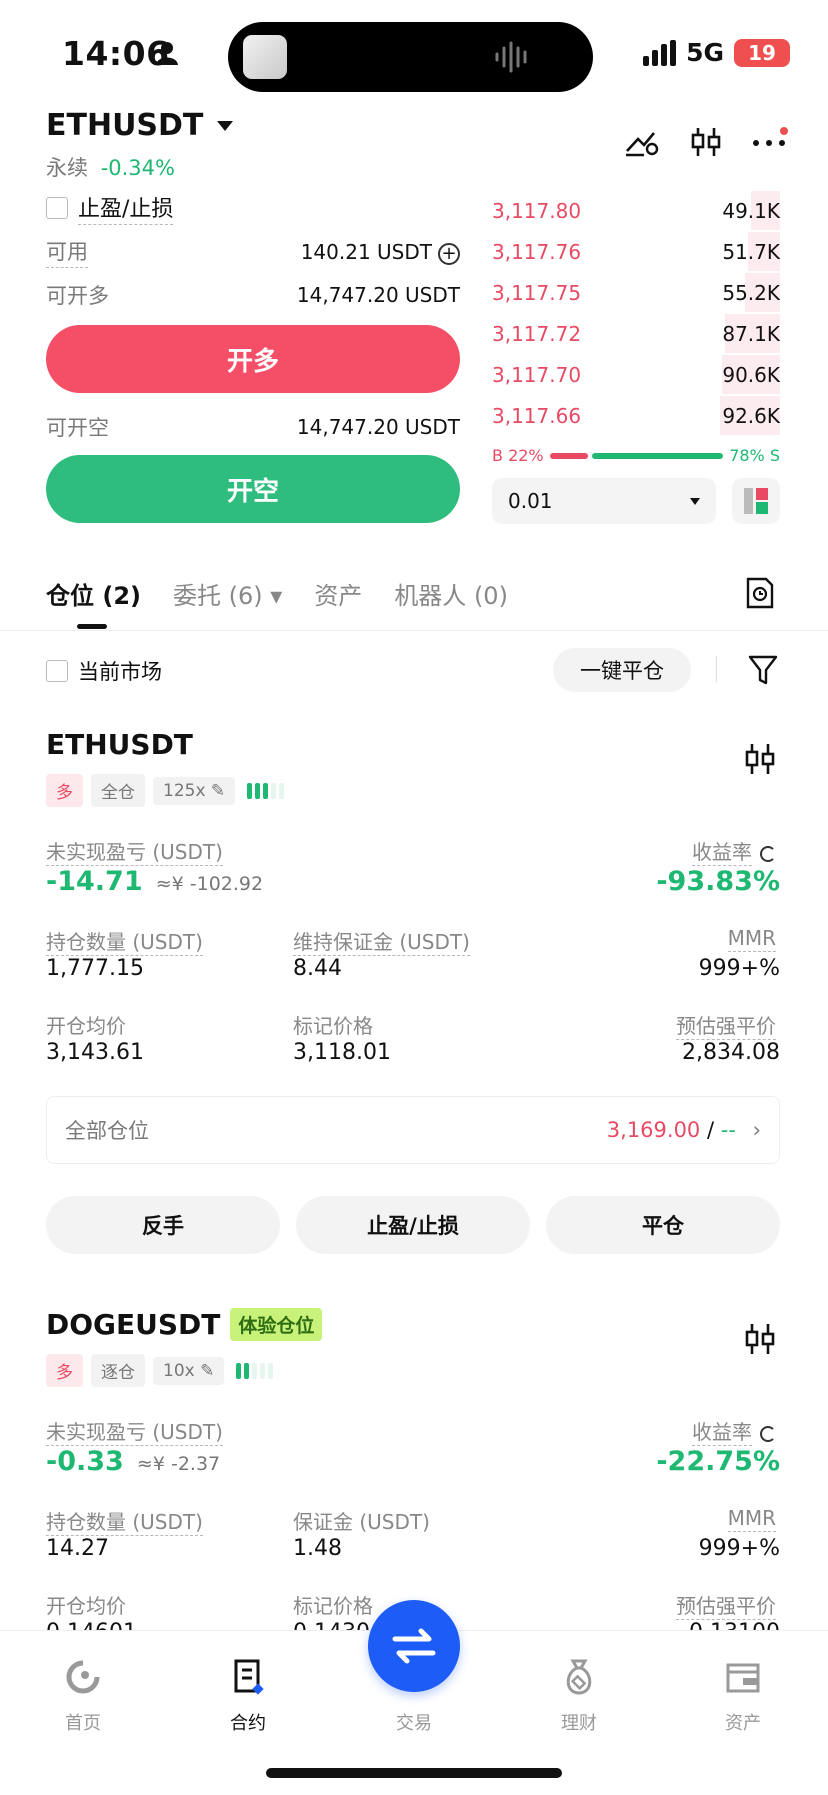 The image size is (828, 1795). I want to click on home-indicator, so click(414, 1773).